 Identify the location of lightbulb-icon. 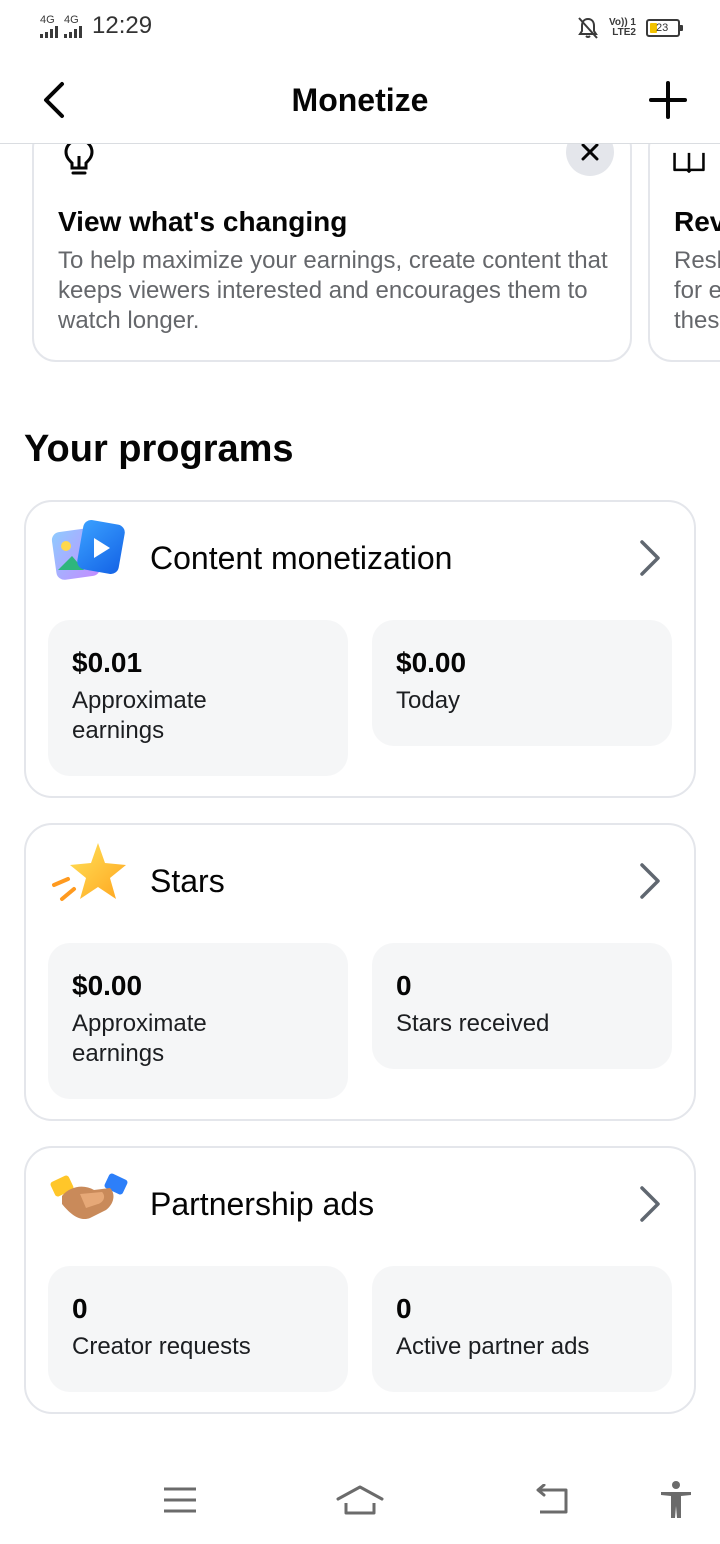
(79, 159).